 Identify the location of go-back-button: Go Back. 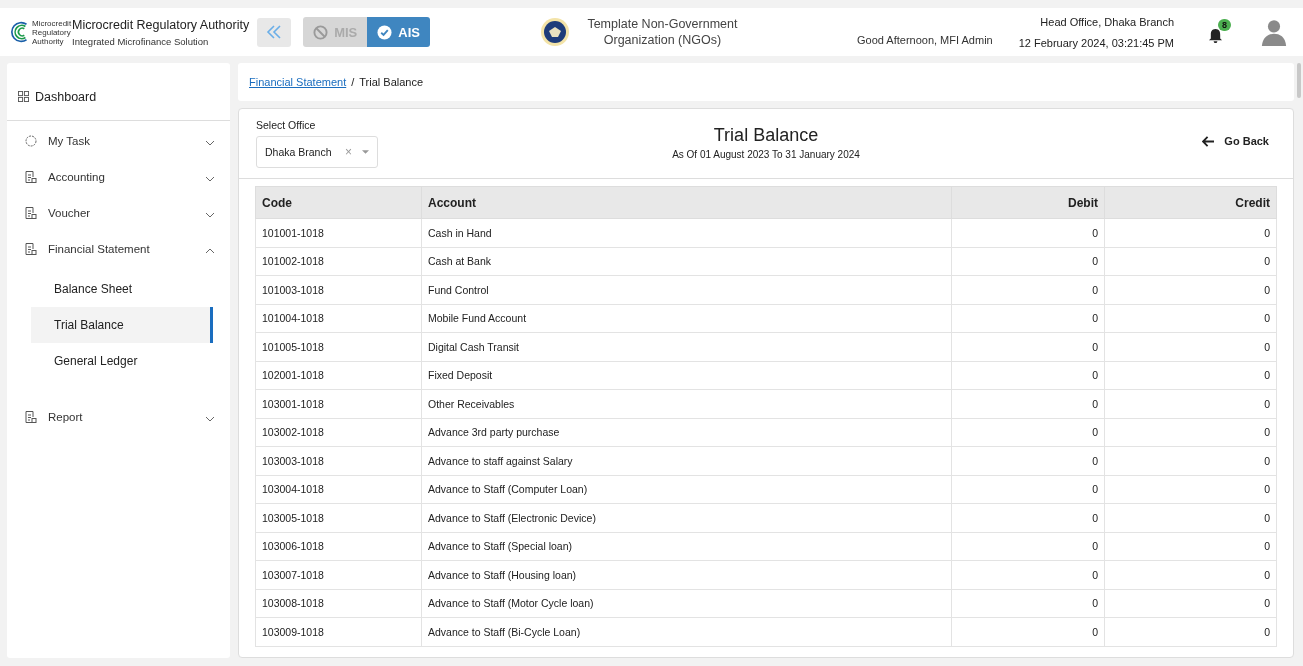
(1126, 128).